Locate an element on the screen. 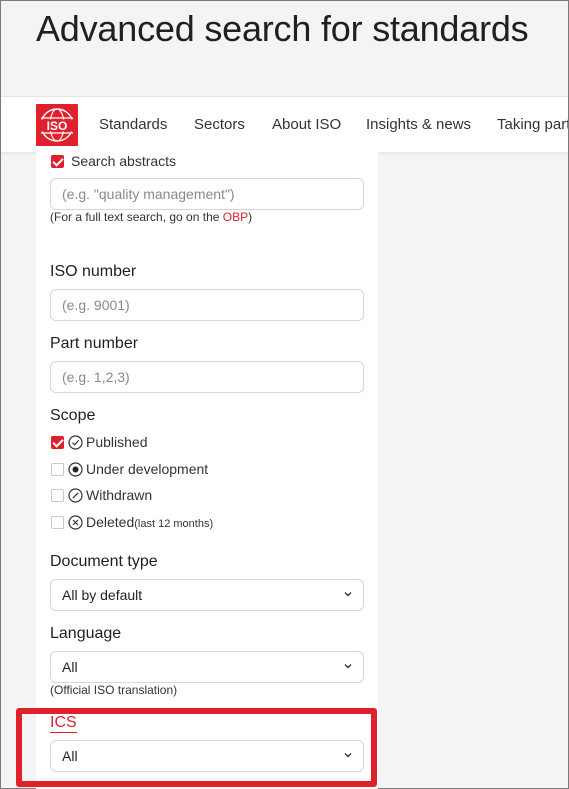  iso-logo: ISO is located at coordinates (57, 125).